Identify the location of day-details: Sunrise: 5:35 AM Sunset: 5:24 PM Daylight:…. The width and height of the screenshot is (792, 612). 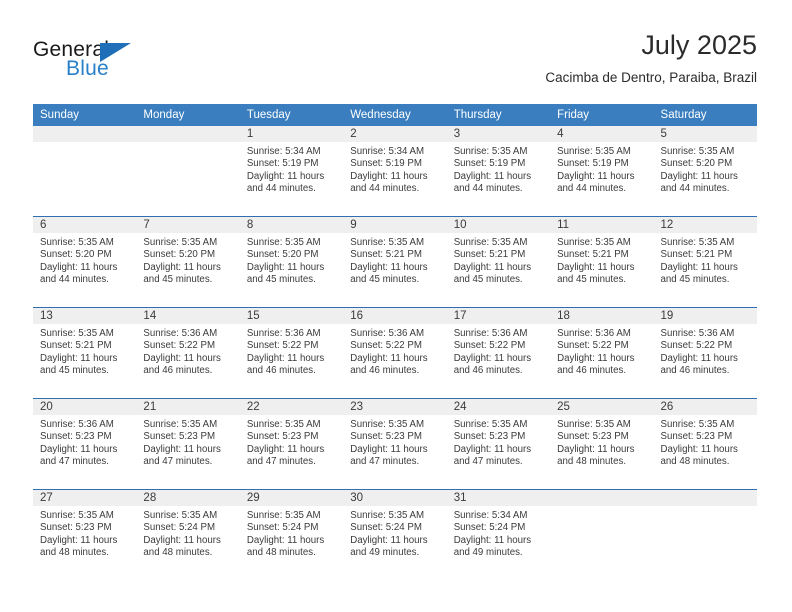
(291, 532).